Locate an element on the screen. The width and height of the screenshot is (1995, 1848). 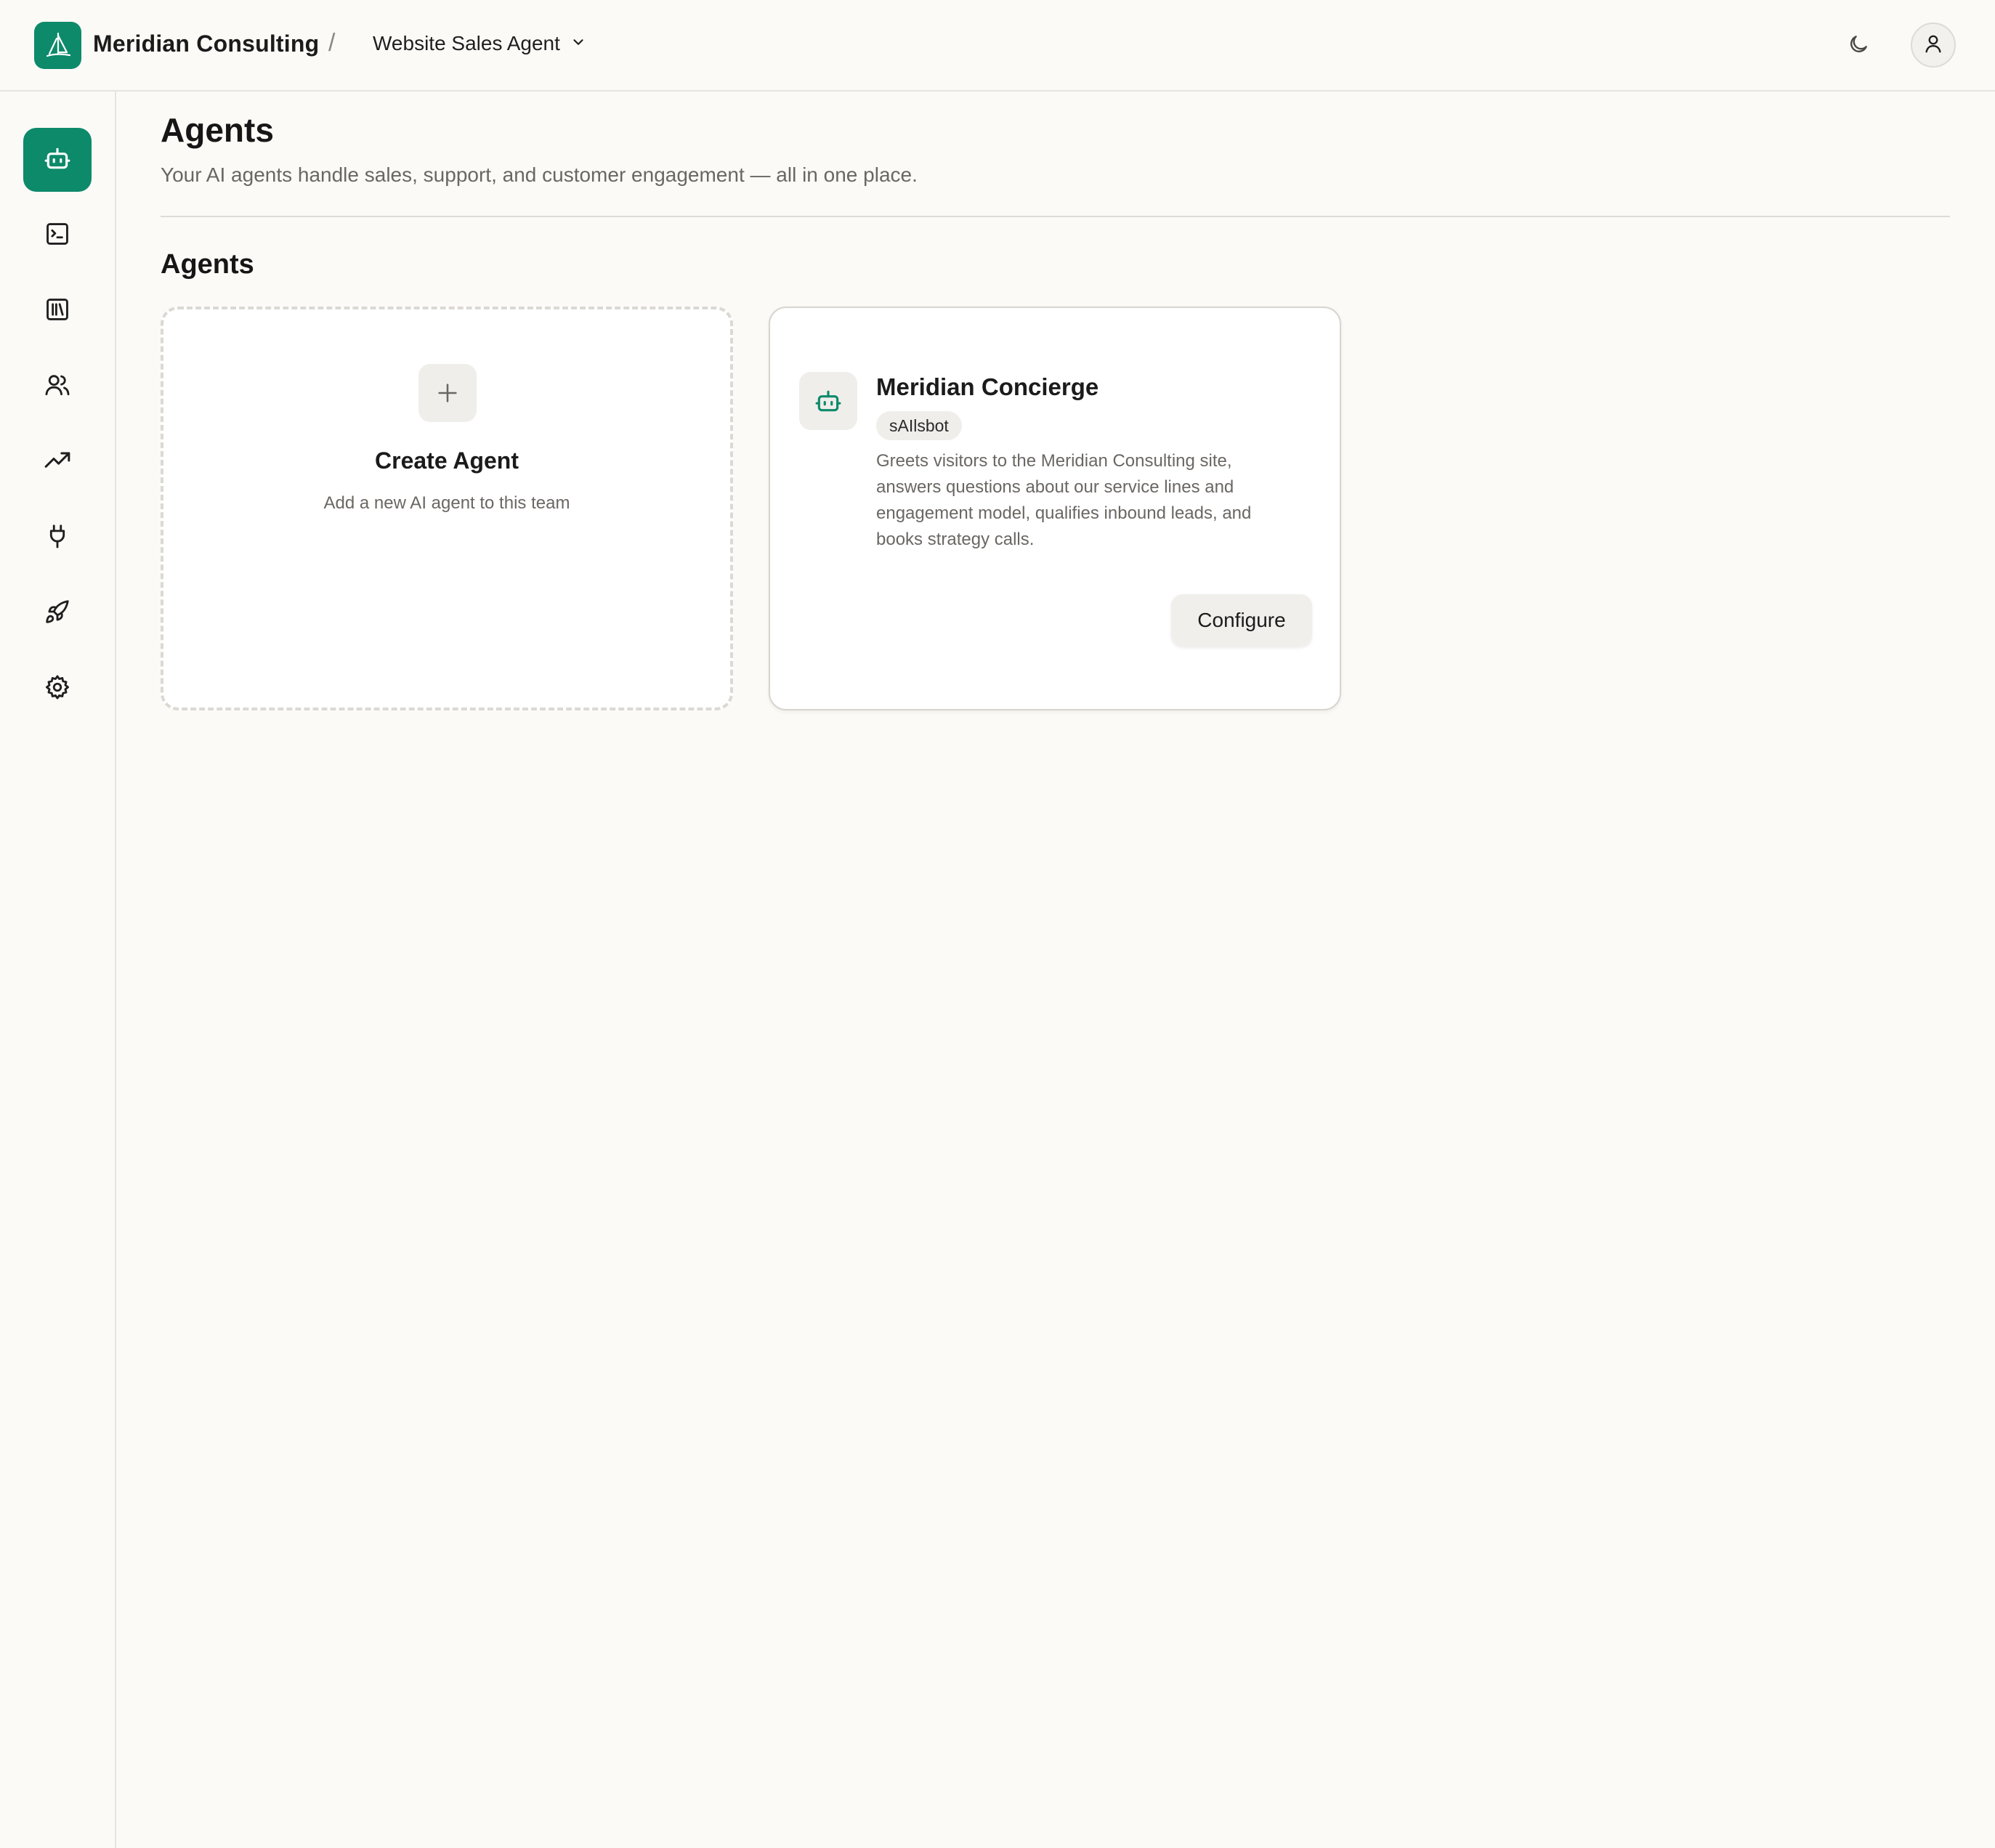
agent-name: Meridian Concierge is located at coordinates (987, 386).